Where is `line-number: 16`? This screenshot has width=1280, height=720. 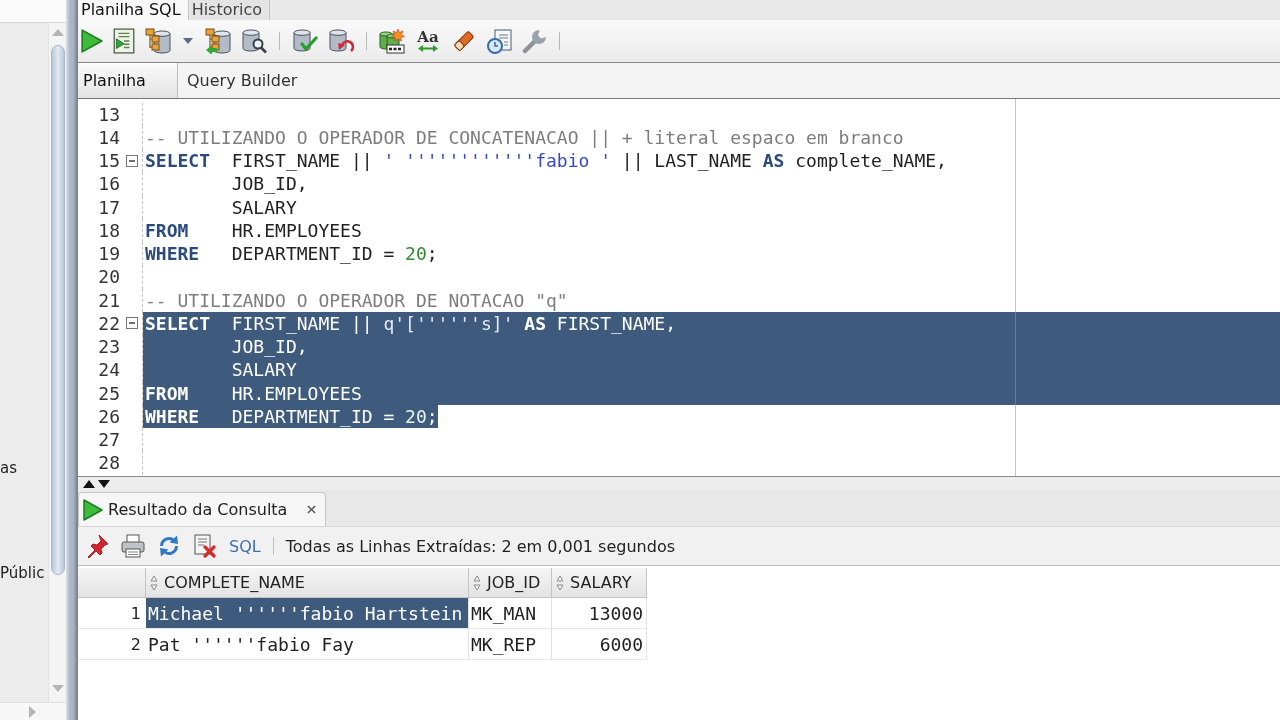 line-number: 16 is located at coordinates (108, 184).